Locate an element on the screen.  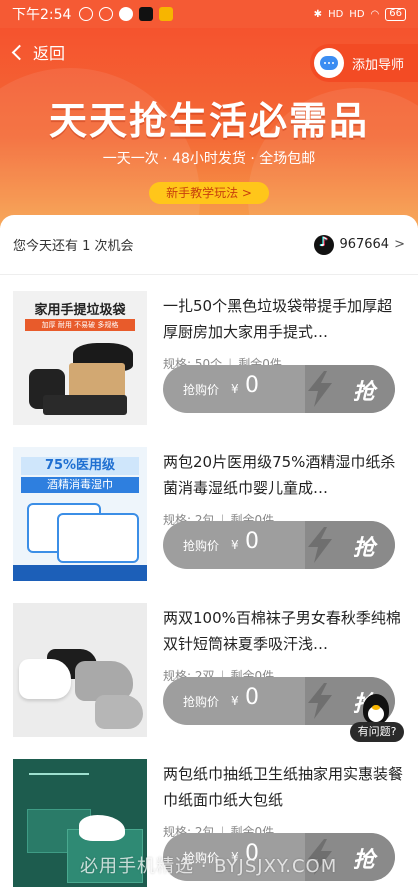
thumb-caption: 75%医用级 is located at coordinates (80, 466).